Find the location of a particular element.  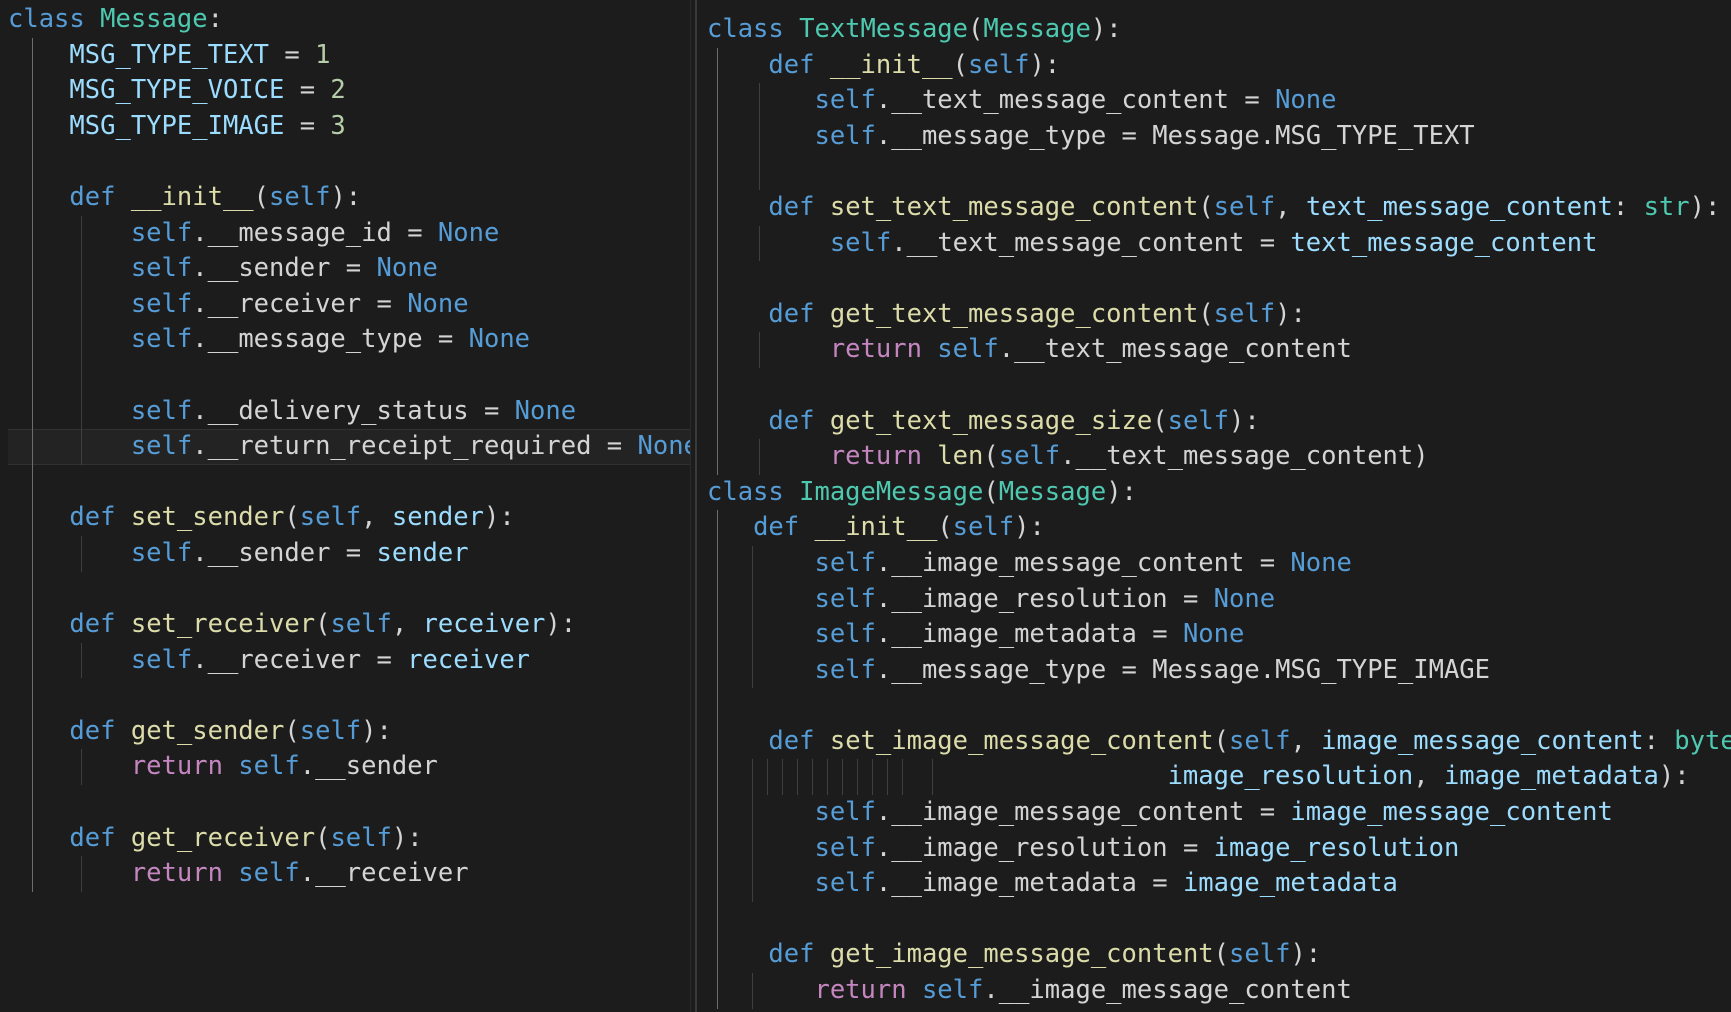

code-token: image_metadata is located at coordinates (1551, 776).